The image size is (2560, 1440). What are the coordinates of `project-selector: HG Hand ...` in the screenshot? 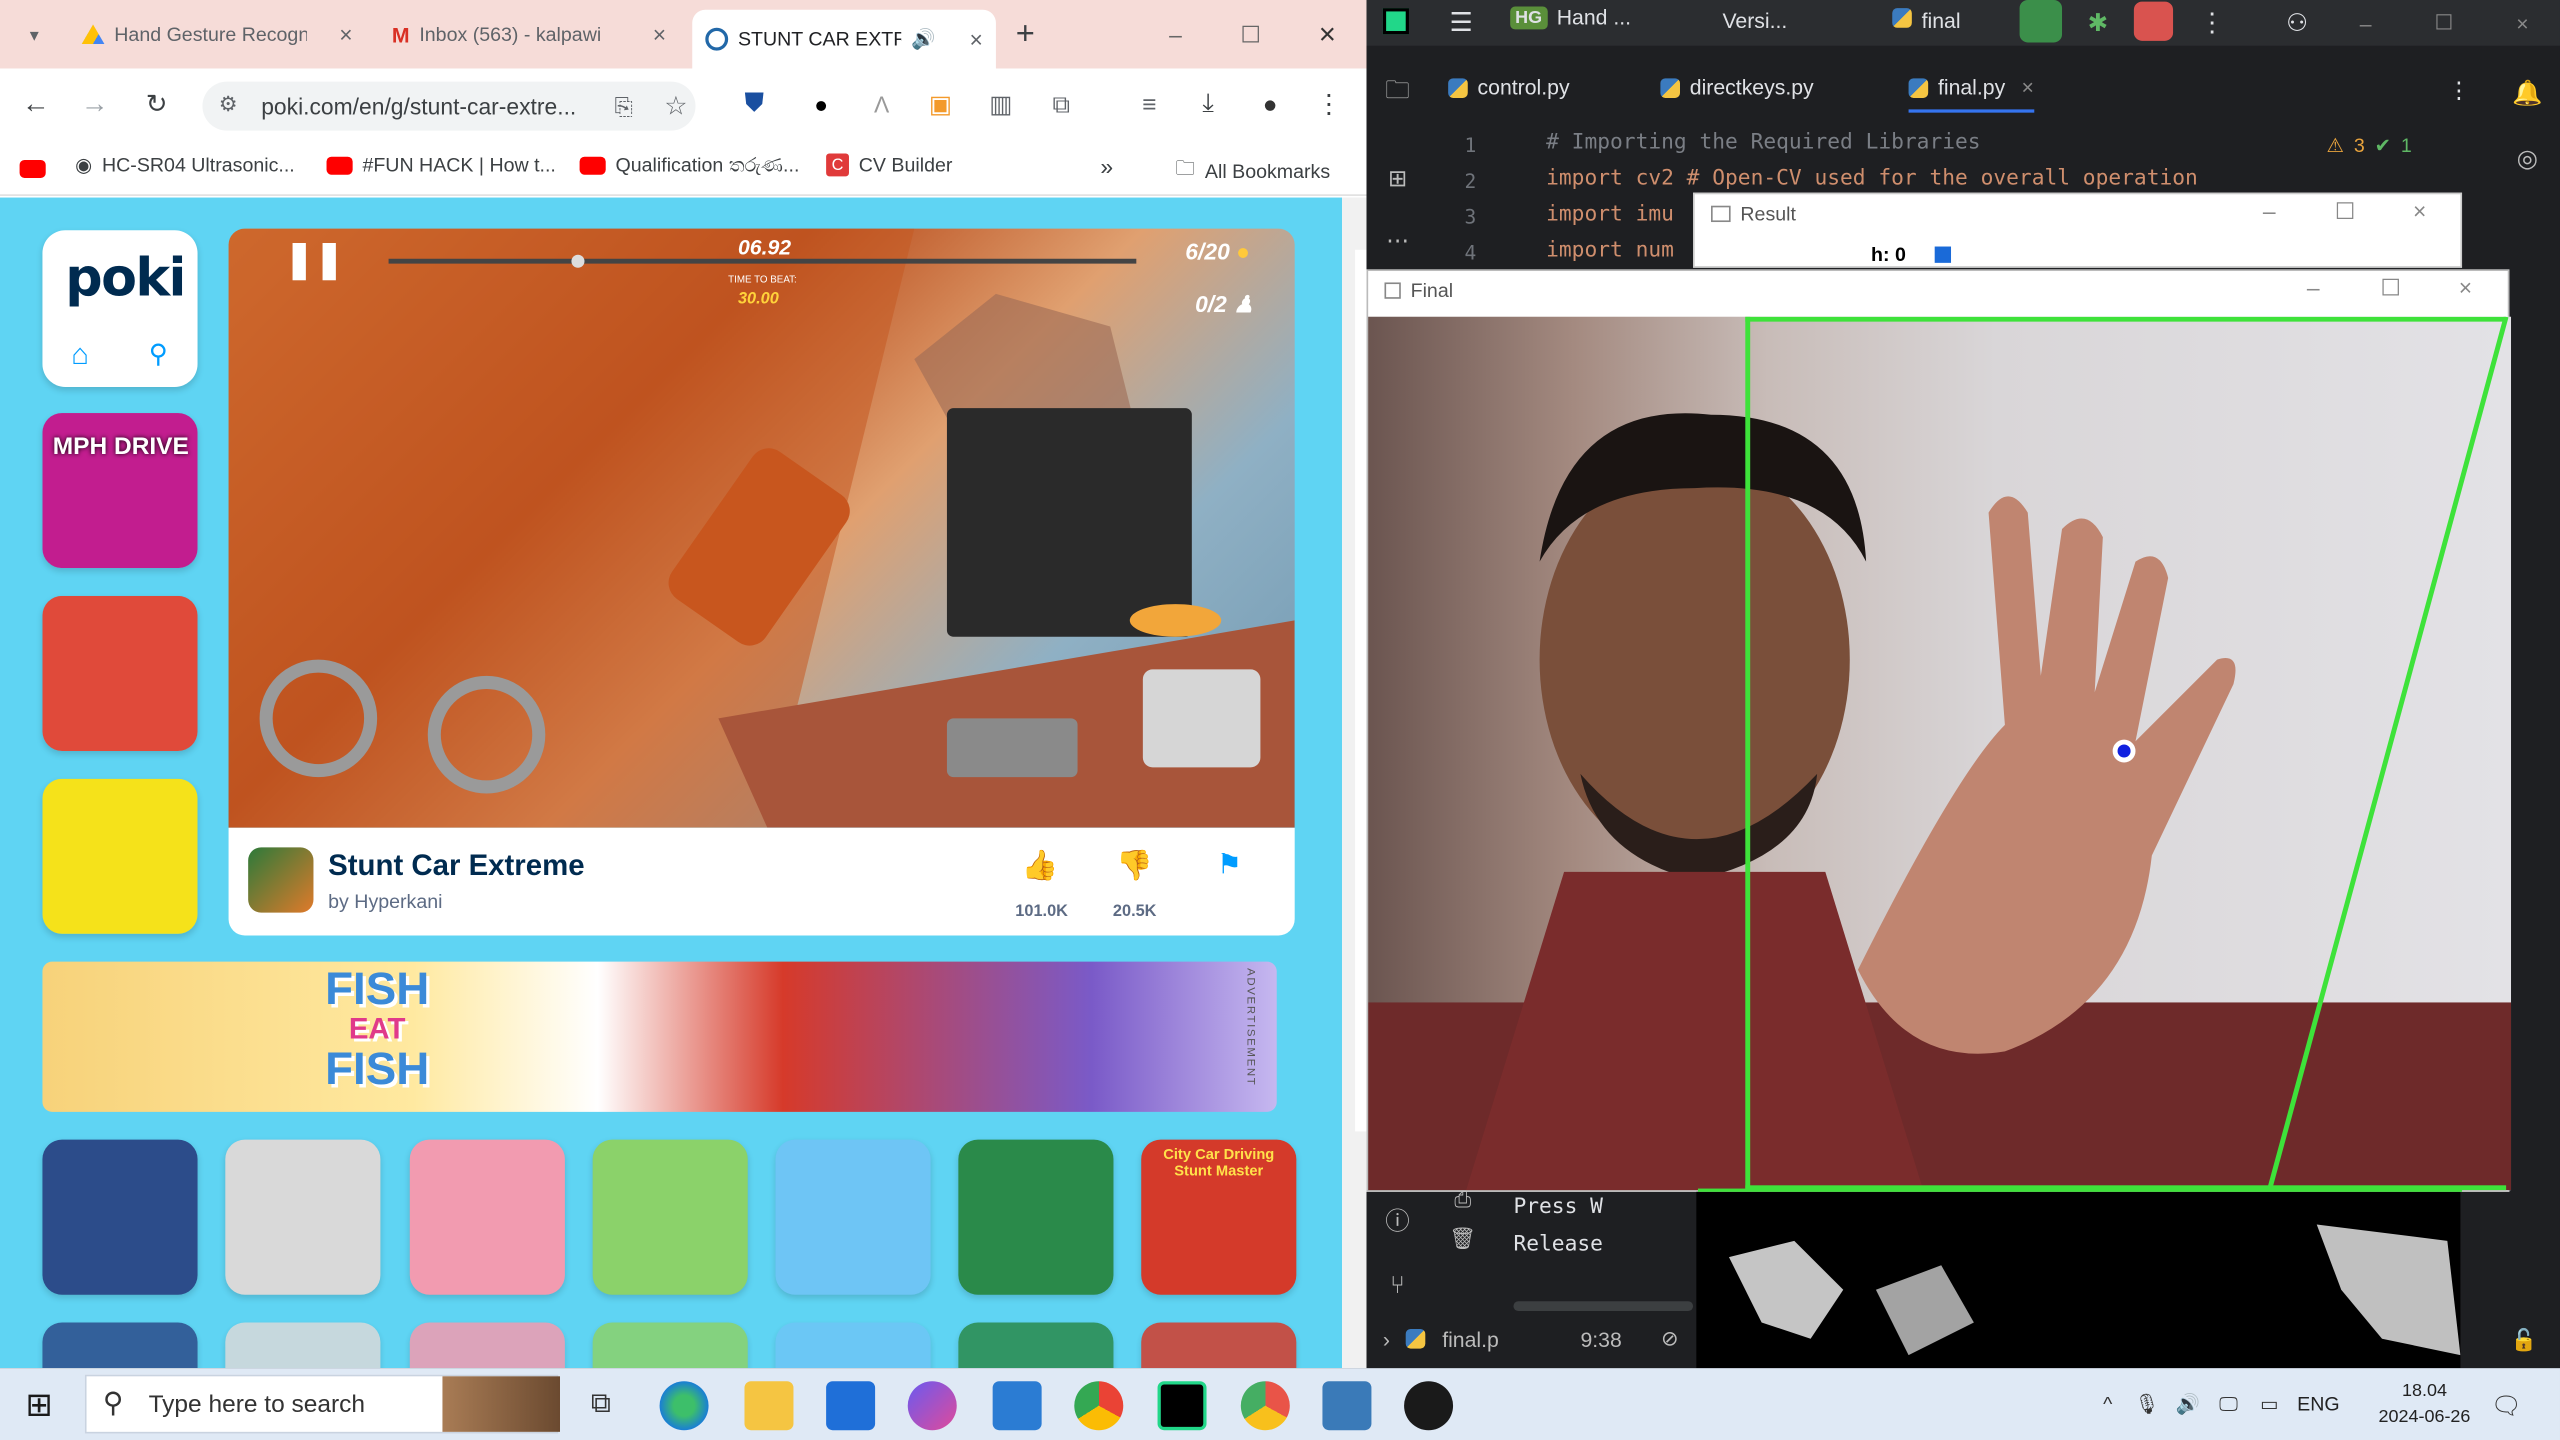 It's located at (1570, 17).